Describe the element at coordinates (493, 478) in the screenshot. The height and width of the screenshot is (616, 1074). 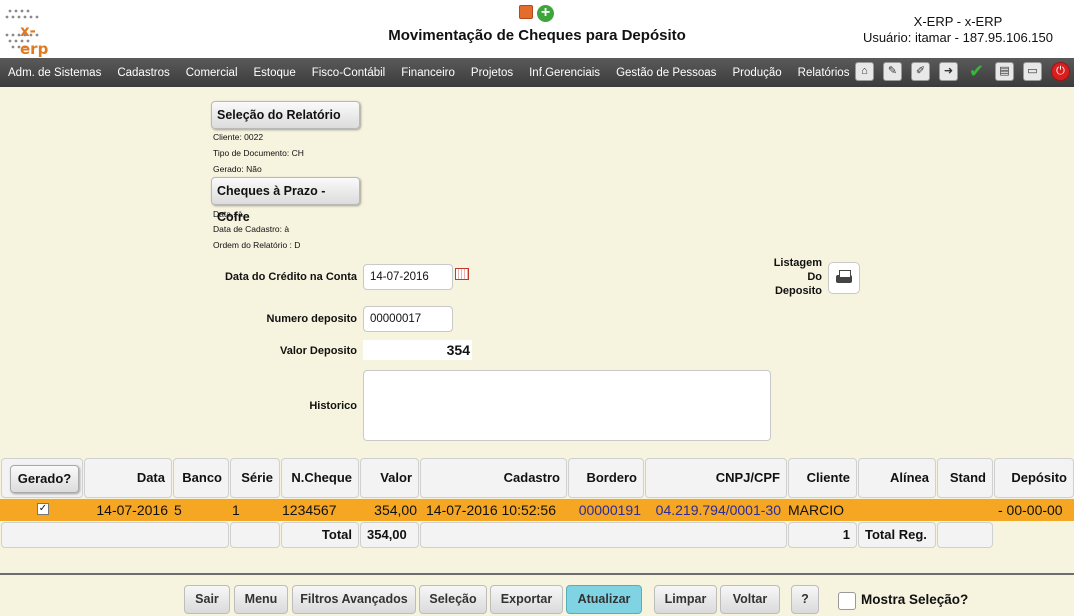
I see `col-cadastro: Cadastro` at that location.